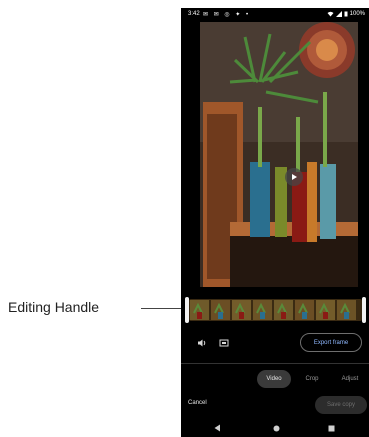 This screenshot has width=369, height=437. I want to click on stabilize-icon, so click(224, 343).